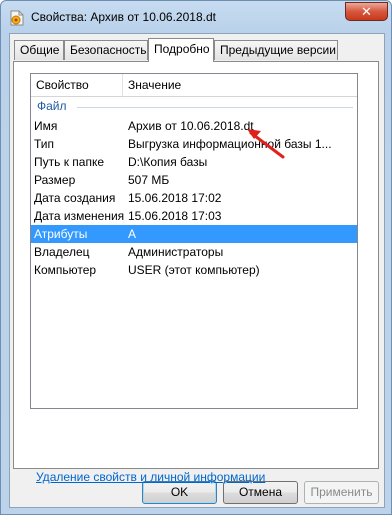 Image resolution: width=392 pixels, height=515 pixels. I want to click on list-item: Дата изменения 15.06.2018 17:03, so click(194, 216).